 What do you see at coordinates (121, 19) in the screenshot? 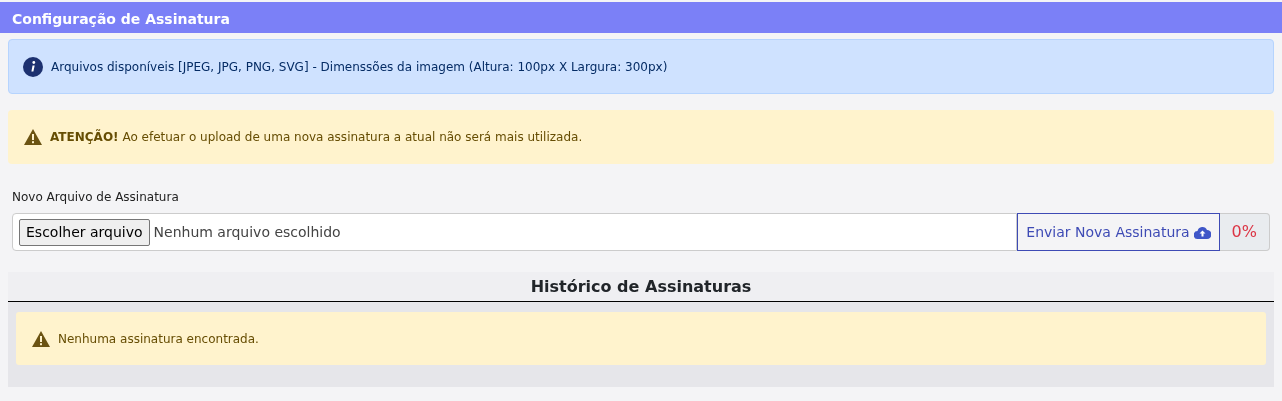
I see `page-title: Configuração de Assinatura` at bounding box center [121, 19].